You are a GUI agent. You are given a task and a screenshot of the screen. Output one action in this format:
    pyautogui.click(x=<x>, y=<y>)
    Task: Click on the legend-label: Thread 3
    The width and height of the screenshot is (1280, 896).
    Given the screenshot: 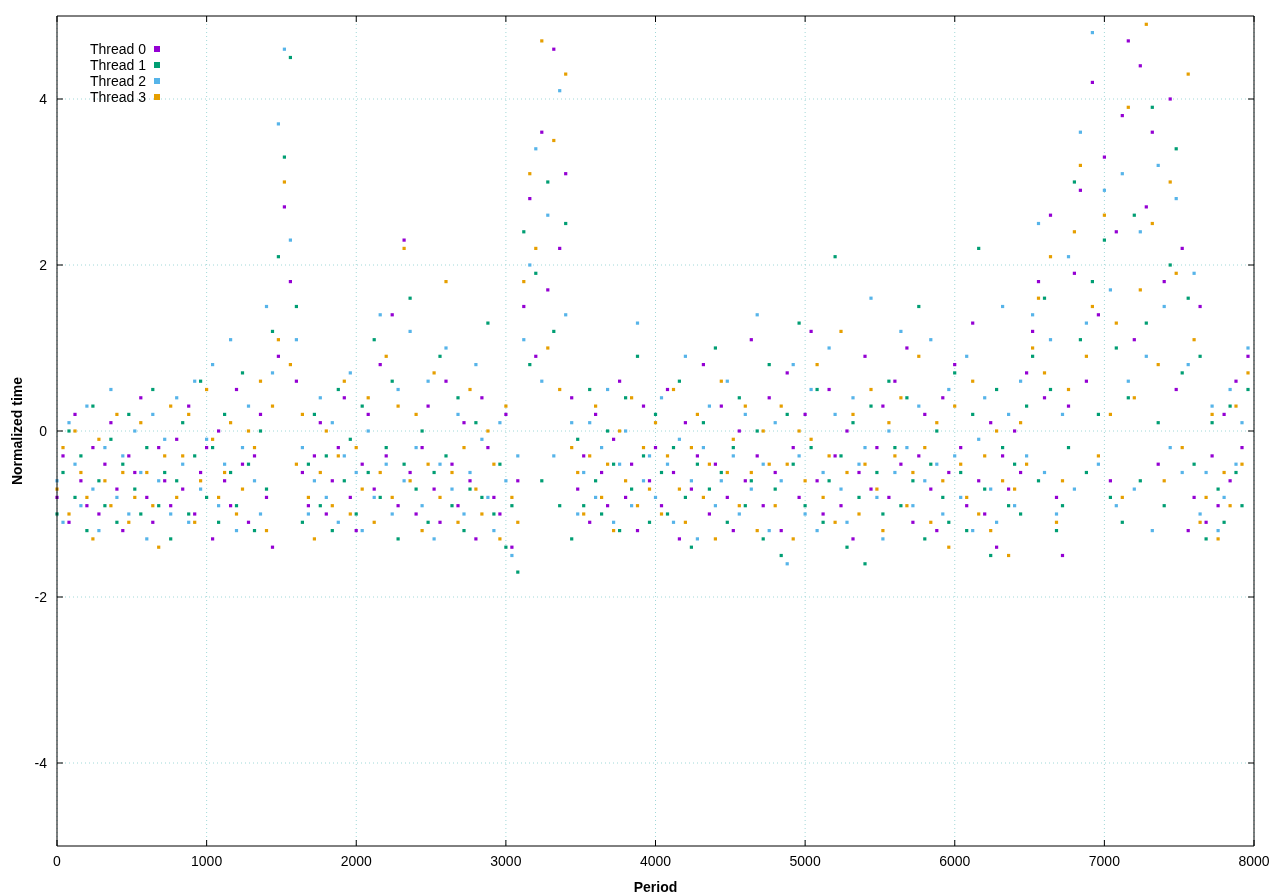 What is the action you would take?
    pyautogui.click(x=118, y=97)
    